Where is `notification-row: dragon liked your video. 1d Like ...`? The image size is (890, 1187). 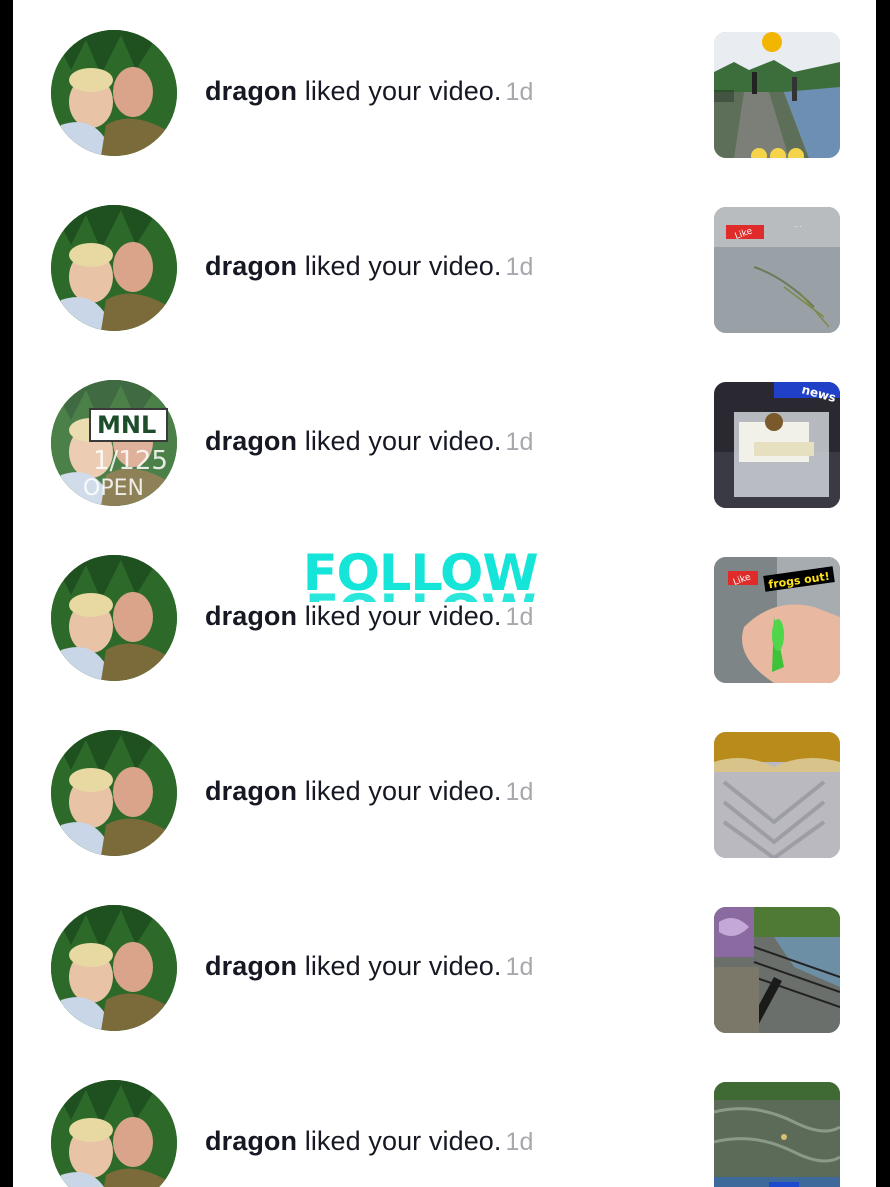 notification-row: dragon liked your video. 1d Like ... is located at coordinates (444, 254).